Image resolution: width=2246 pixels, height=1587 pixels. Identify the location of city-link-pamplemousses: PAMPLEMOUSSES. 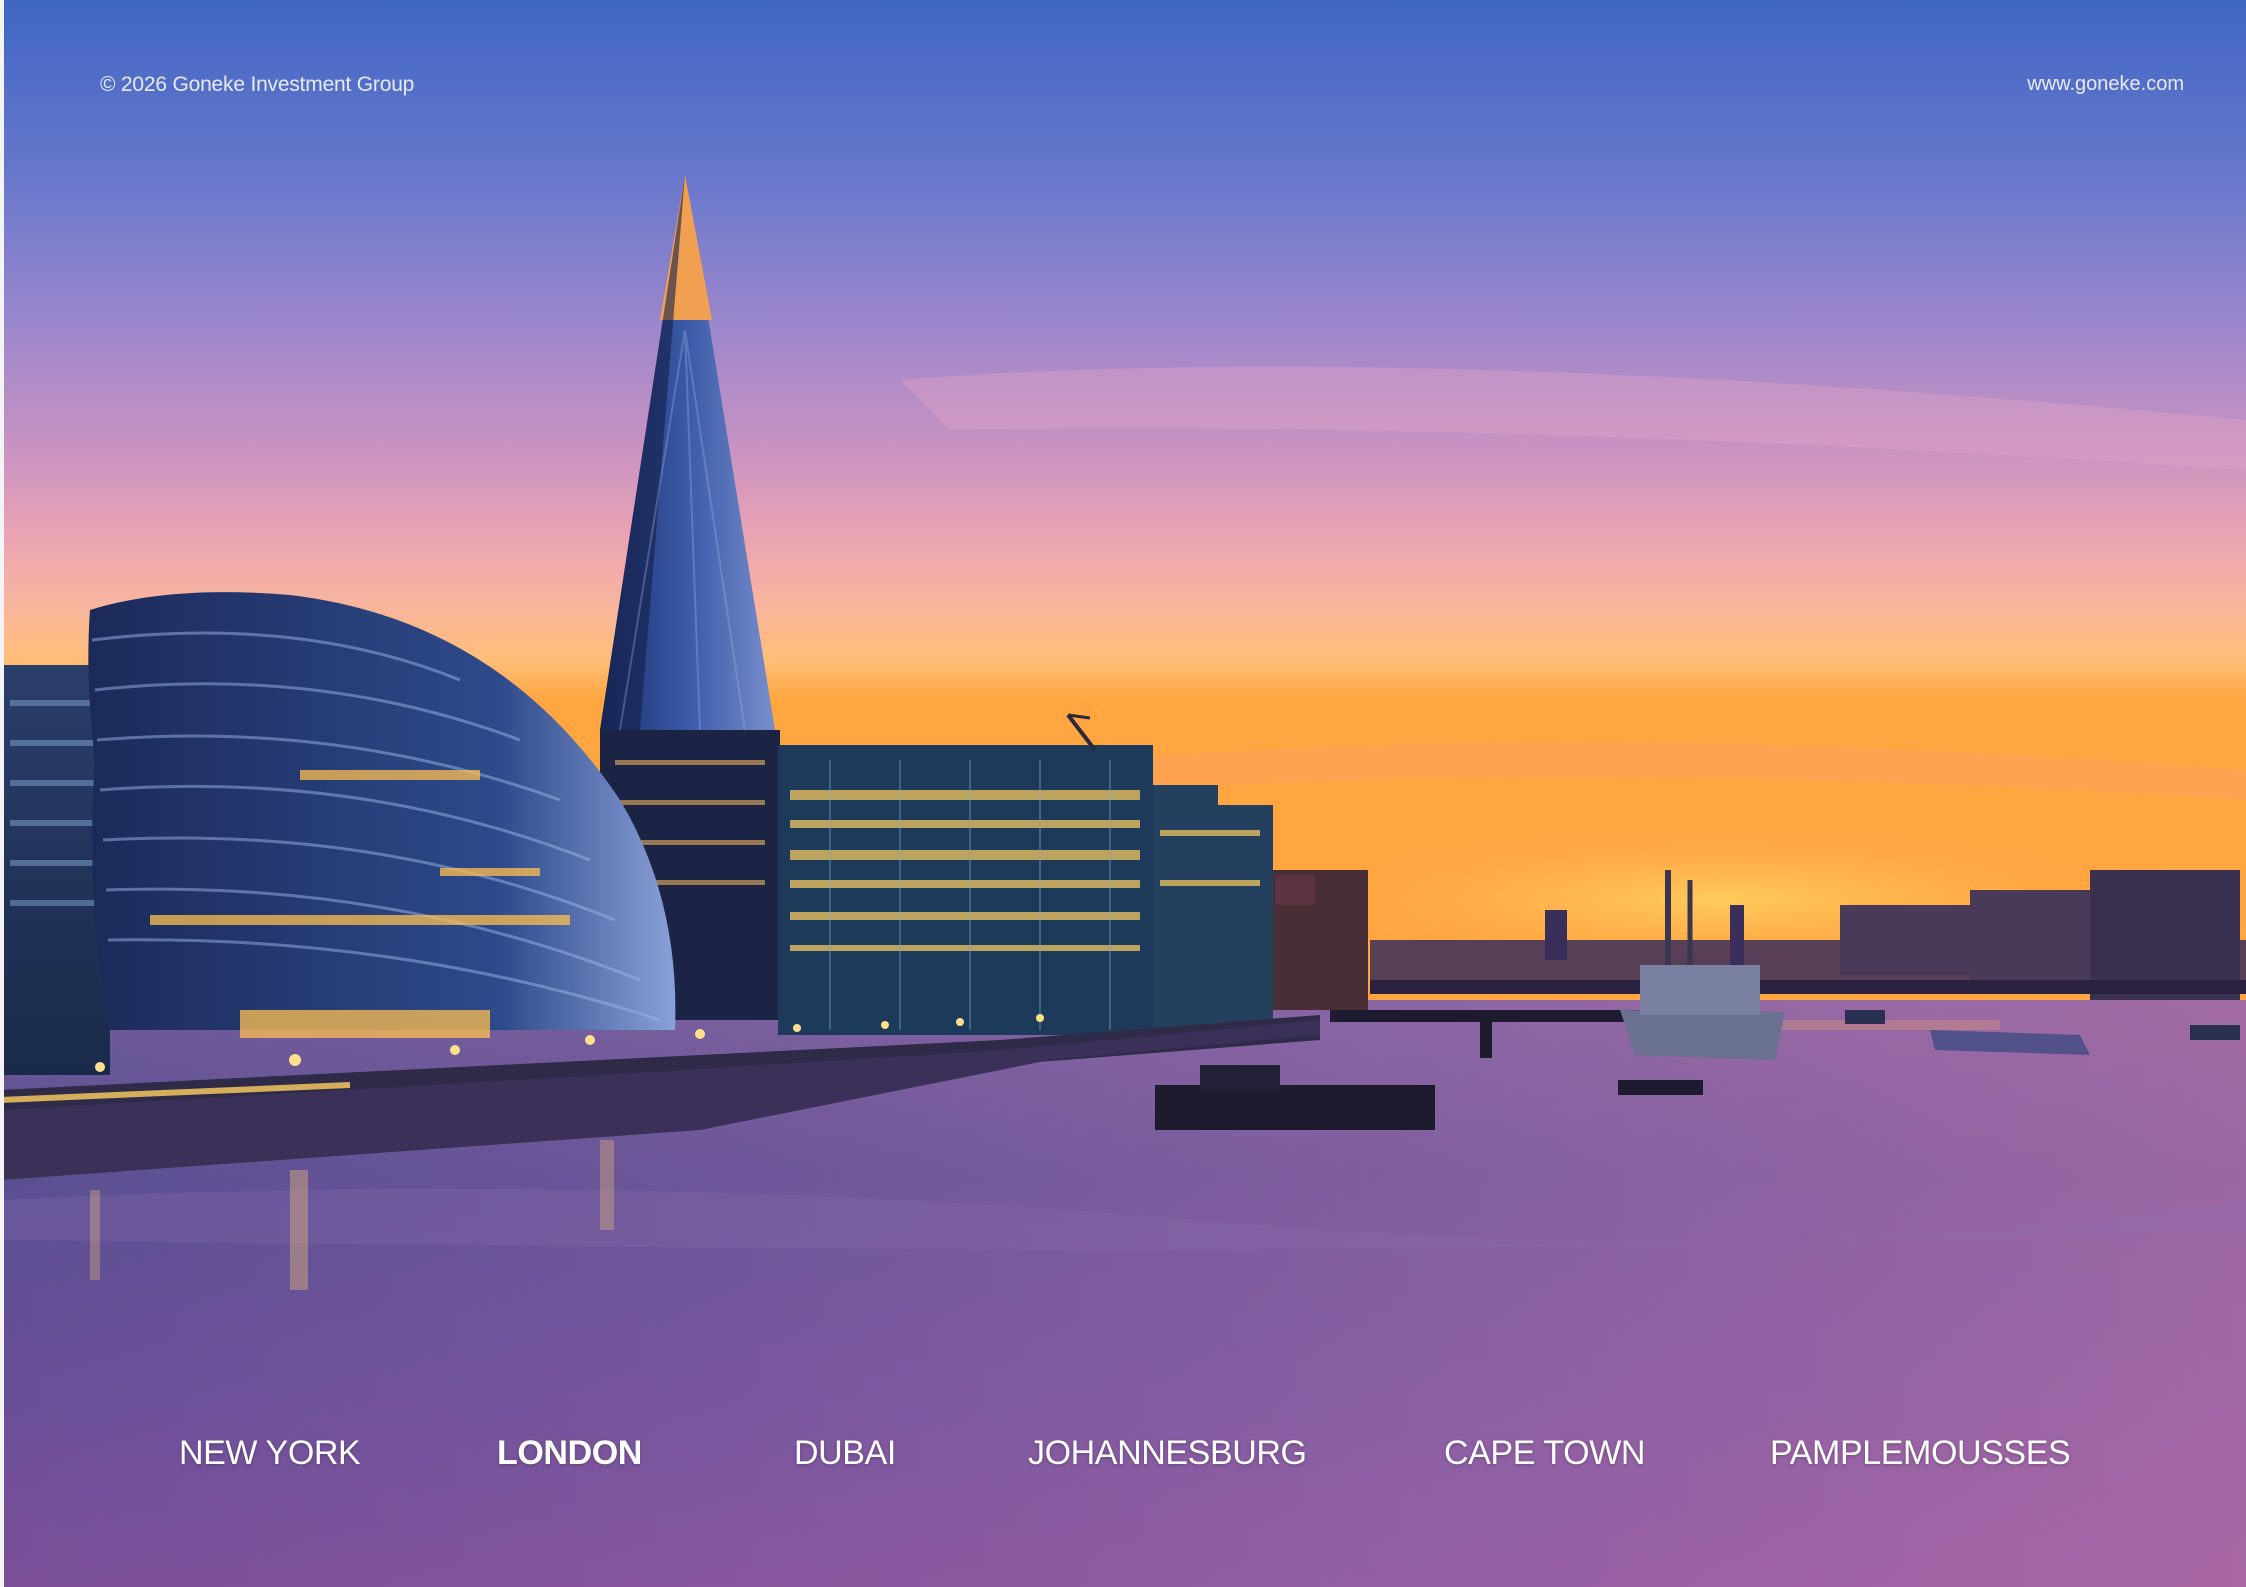
(1920, 1453).